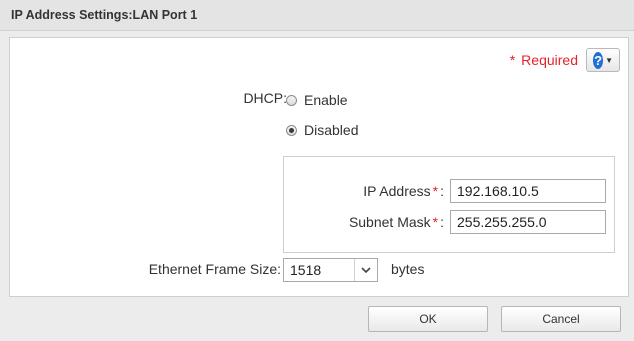  Describe the element at coordinates (598, 60) in the screenshot. I see `help-circle-icon: ?` at that location.